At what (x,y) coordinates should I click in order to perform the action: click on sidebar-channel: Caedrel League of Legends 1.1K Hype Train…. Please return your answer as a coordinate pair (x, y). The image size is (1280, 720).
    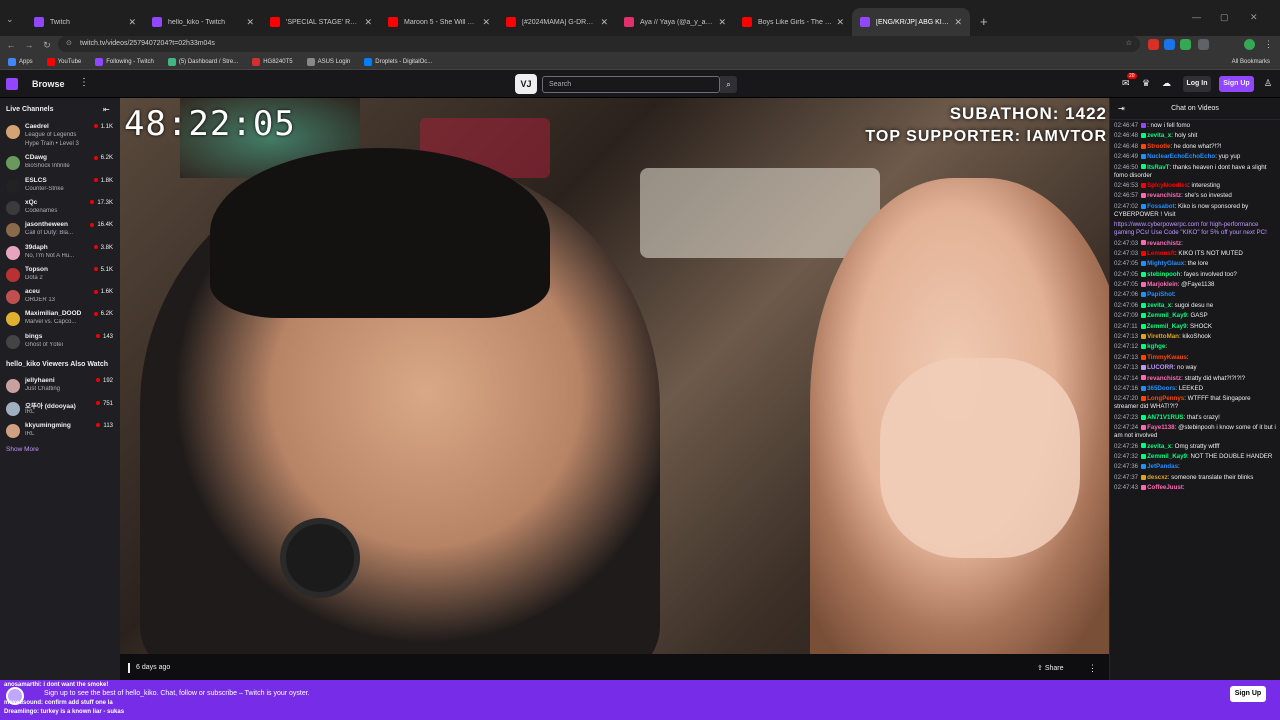
    Looking at the image, I should click on (60, 134).